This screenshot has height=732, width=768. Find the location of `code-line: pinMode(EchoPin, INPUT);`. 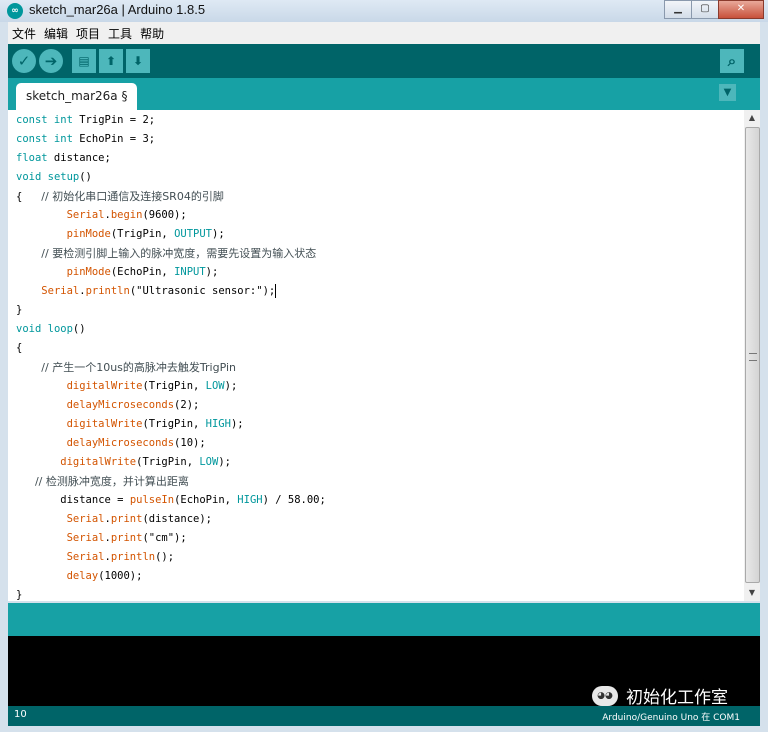

code-line: pinMode(EchoPin, INPUT); is located at coordinates (117, 272).